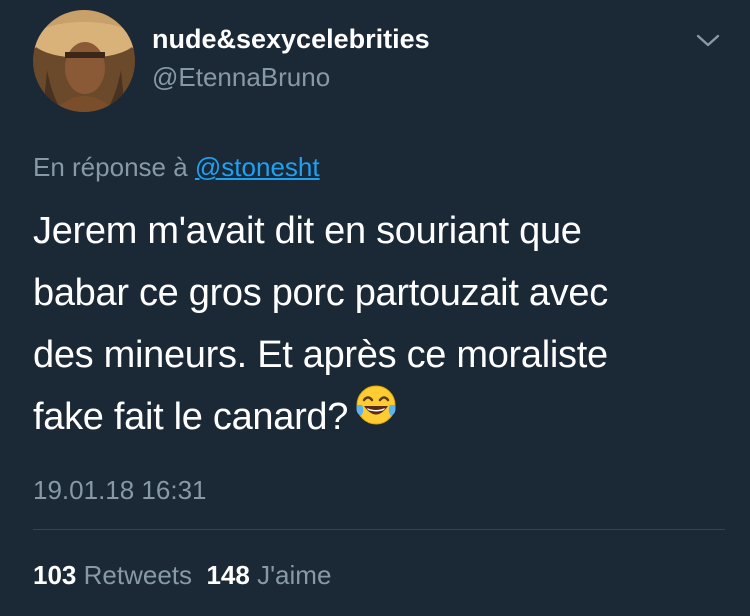 This screenshot has height=616, width=750. Describe the element at coordinates (294, 575) in the screenshot. I see `likes-label: J'aime` at that location.